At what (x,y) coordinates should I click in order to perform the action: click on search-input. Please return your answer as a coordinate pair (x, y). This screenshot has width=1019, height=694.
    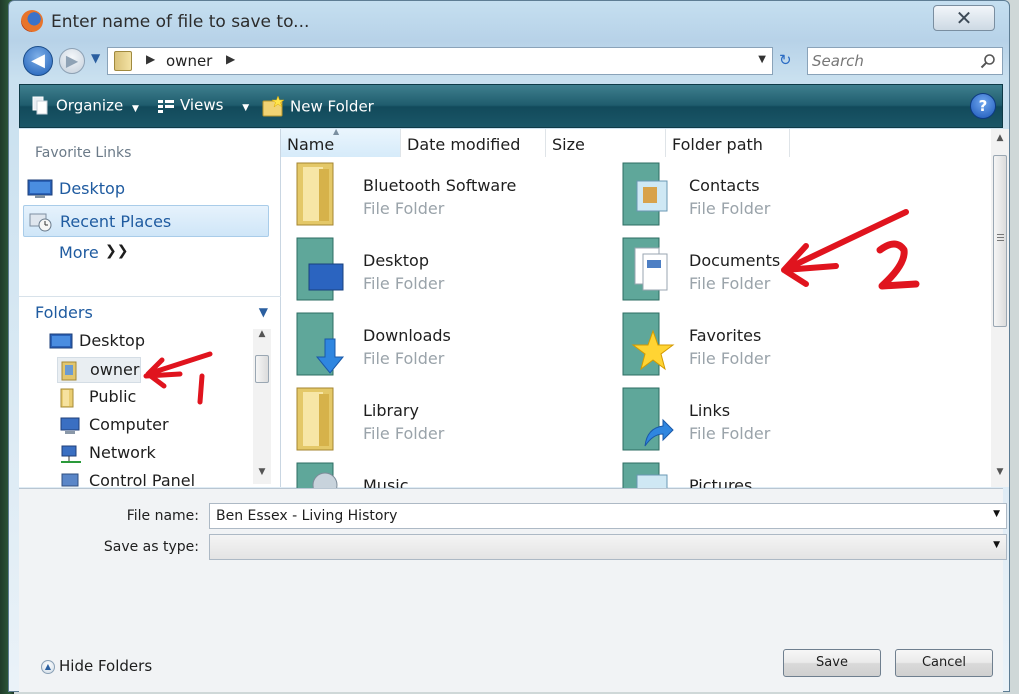
    Looking at the image, I should click on (892, 61).